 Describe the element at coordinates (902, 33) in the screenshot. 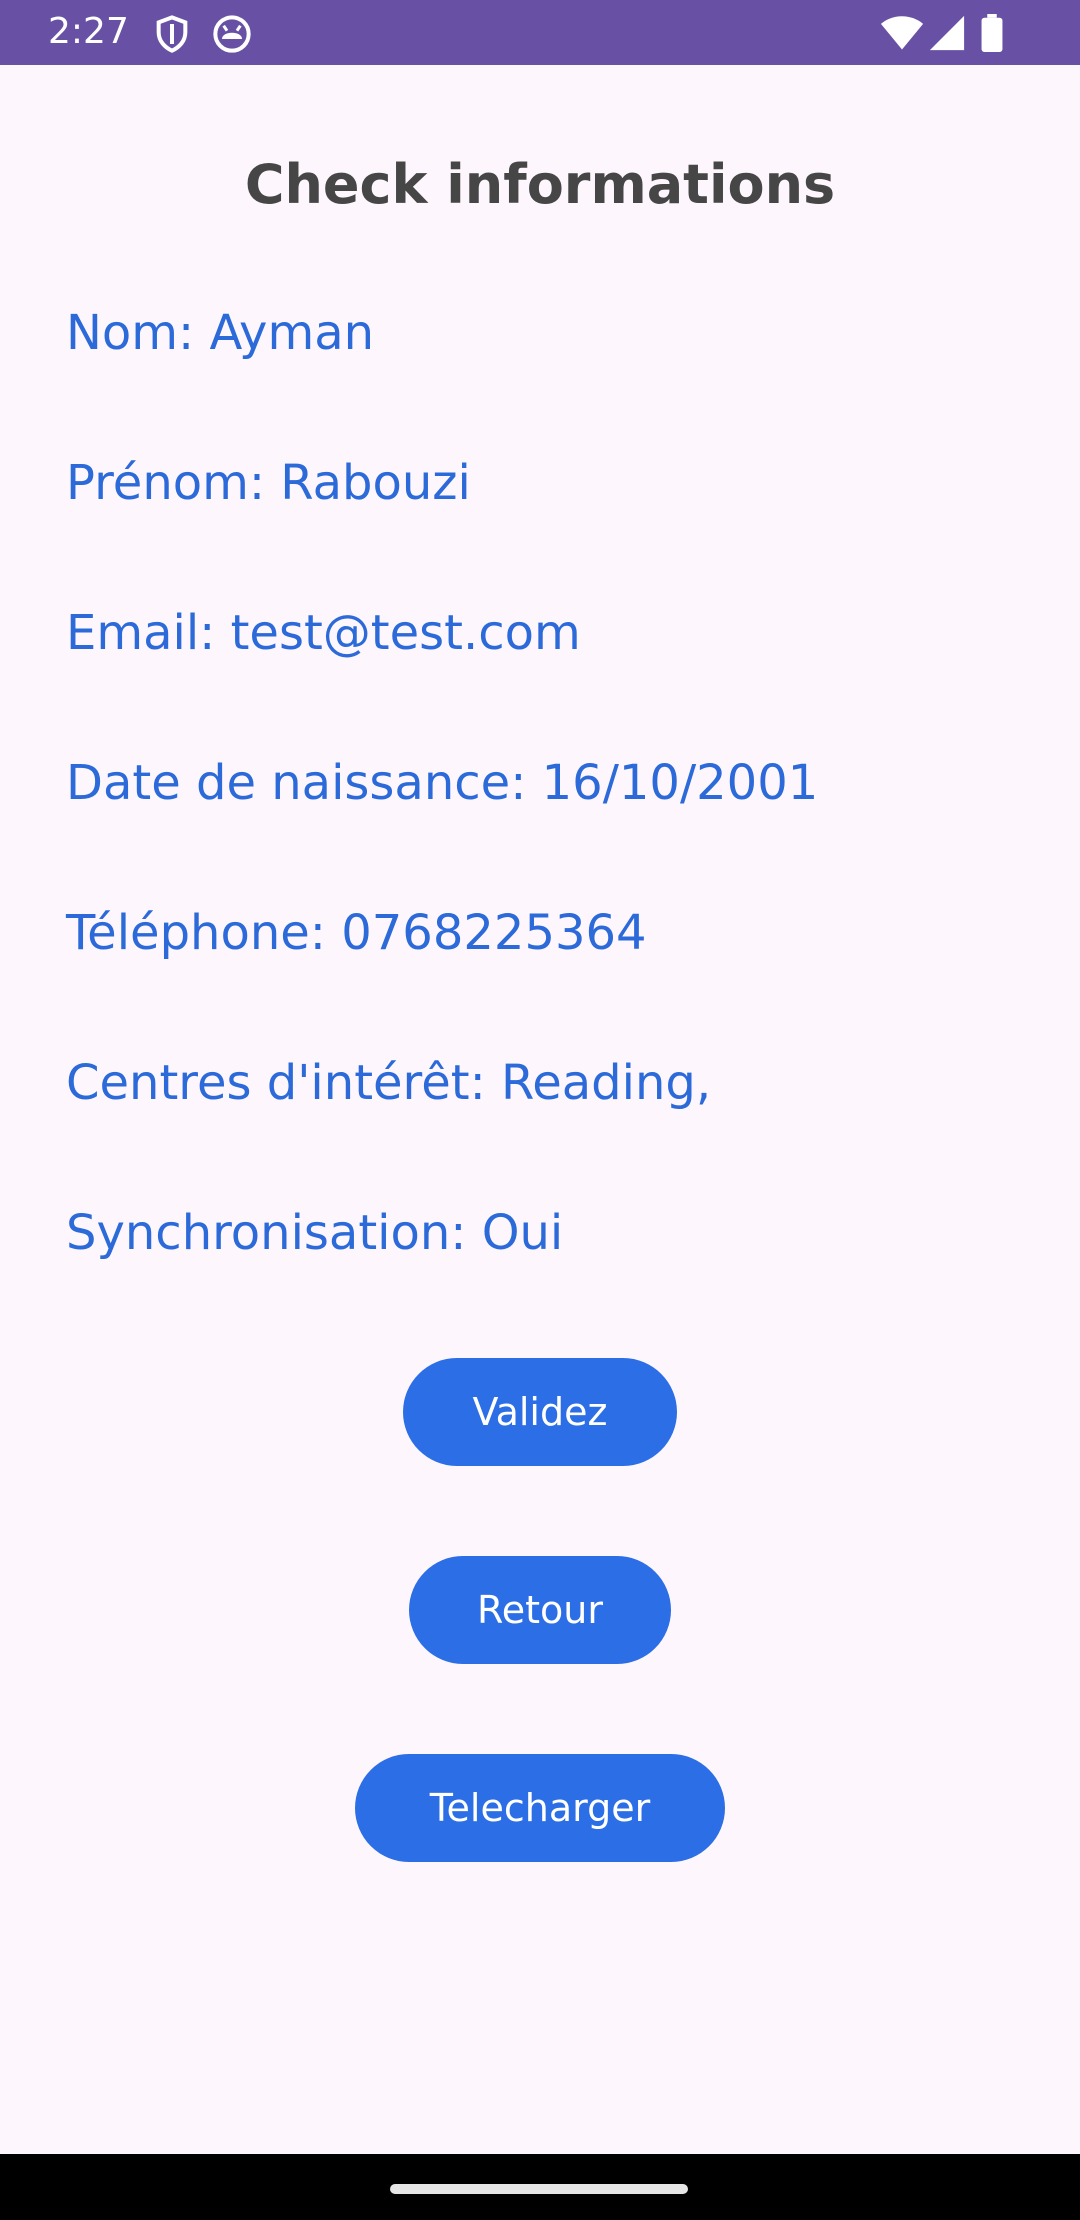

I see `wifi-icon` at that location.